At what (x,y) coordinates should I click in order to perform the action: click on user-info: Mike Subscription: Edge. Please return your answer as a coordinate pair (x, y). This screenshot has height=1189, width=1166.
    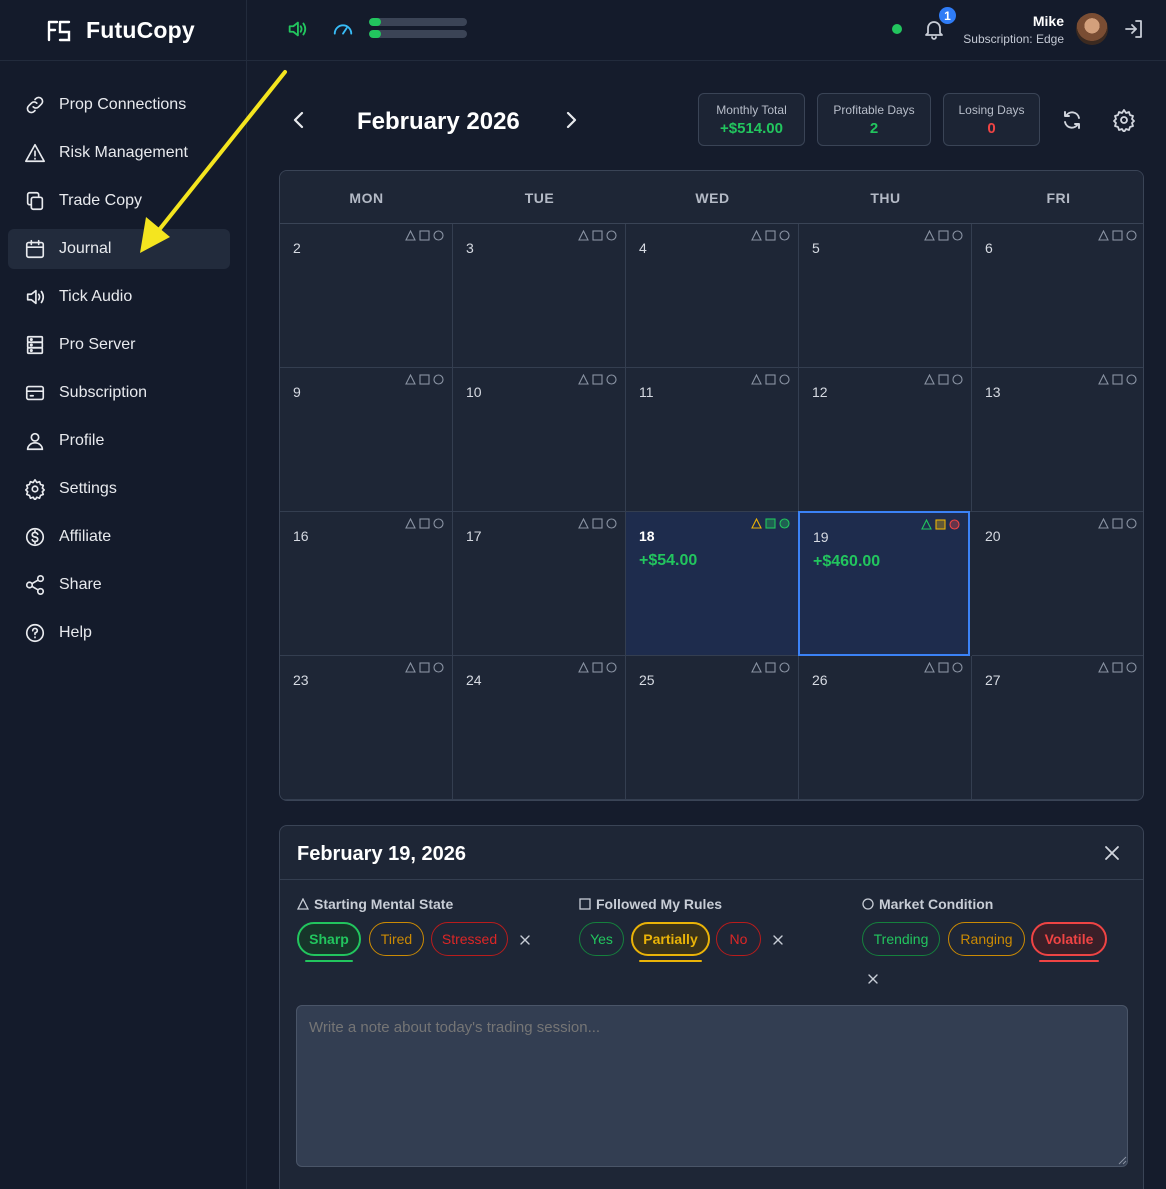
    Looking at the image, I should click on (1013, 29).